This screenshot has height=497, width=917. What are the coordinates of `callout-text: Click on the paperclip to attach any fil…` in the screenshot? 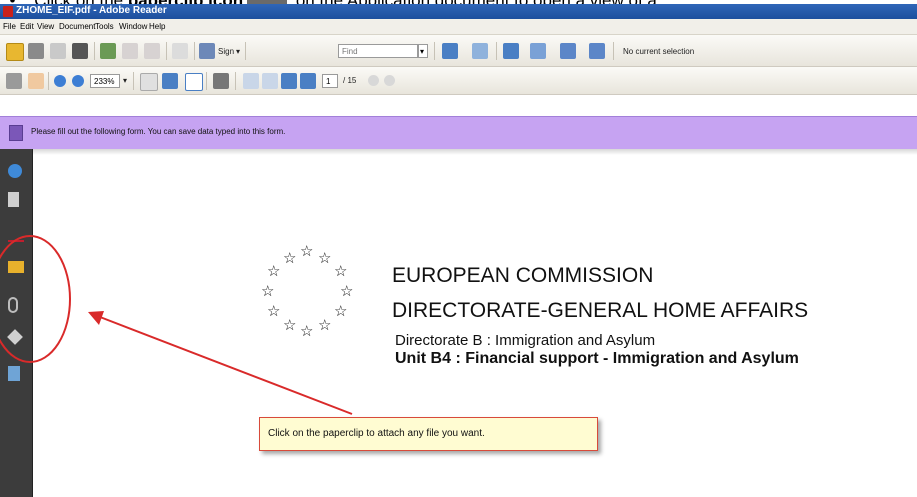 It's located at (376, 433).